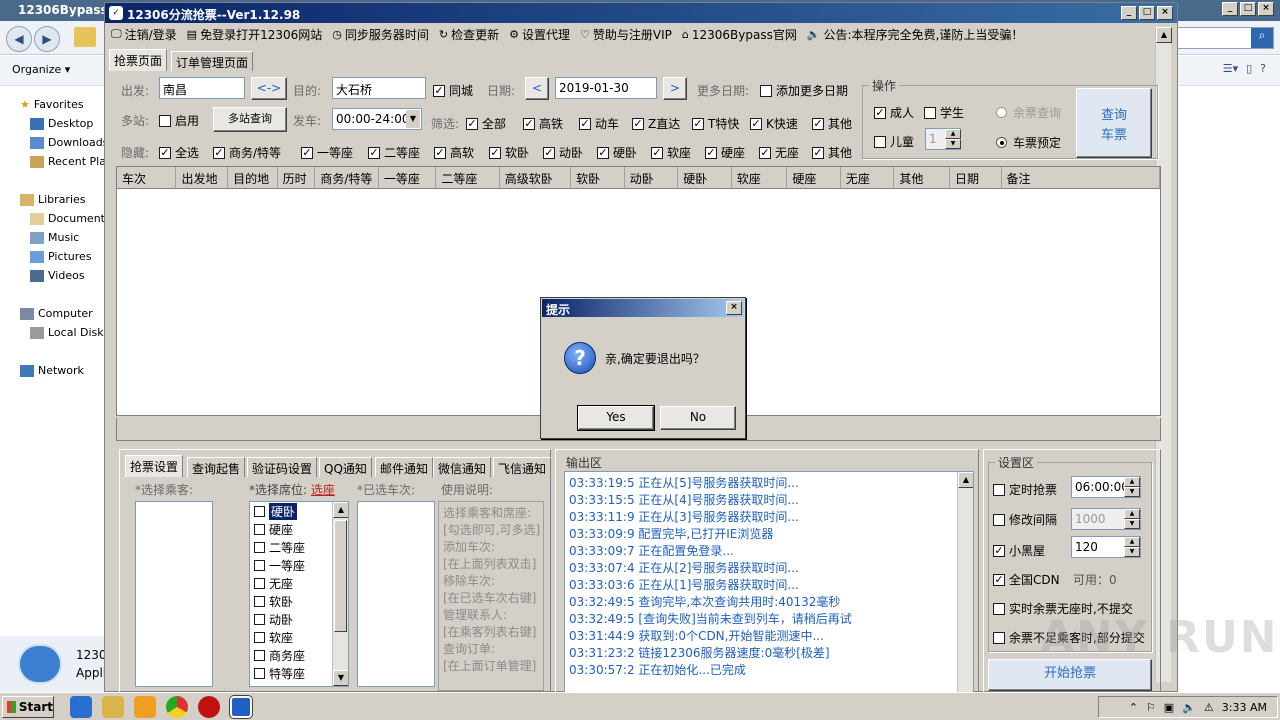 The image size is (1280, 720). I want to click on menu-proxy: ⚙ 设置代理, so click(539, 34).